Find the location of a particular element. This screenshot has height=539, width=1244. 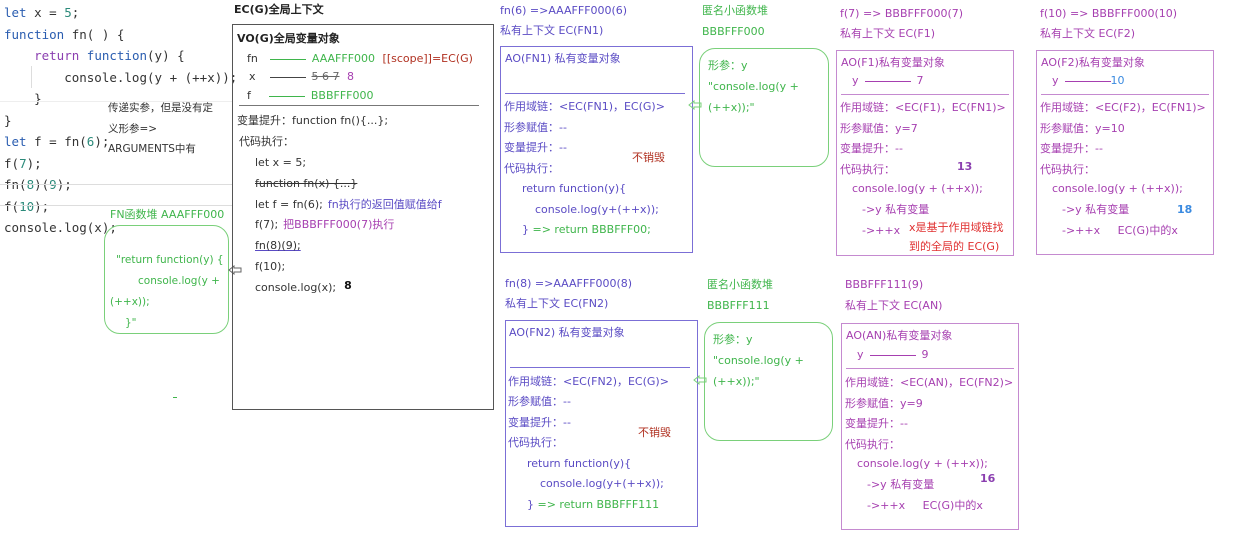

vo-row-x: x 5 6 7 8 is located at coordinates (301, 77).